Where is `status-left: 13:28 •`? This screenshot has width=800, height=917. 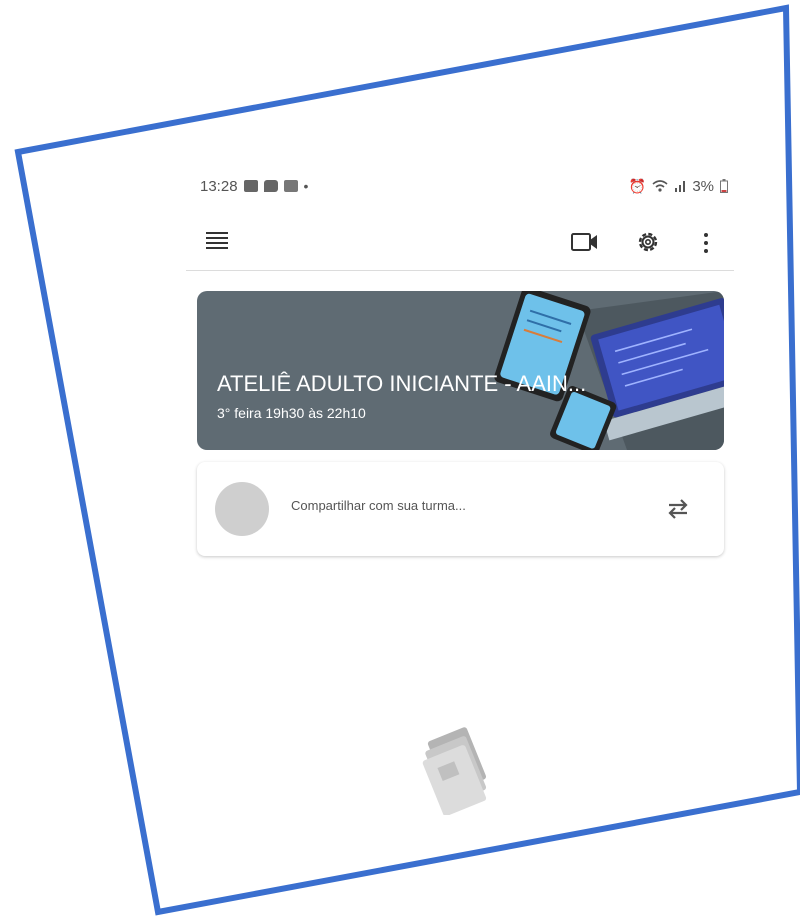
status-left: 13:28 • is located at coordinates (254, 186).